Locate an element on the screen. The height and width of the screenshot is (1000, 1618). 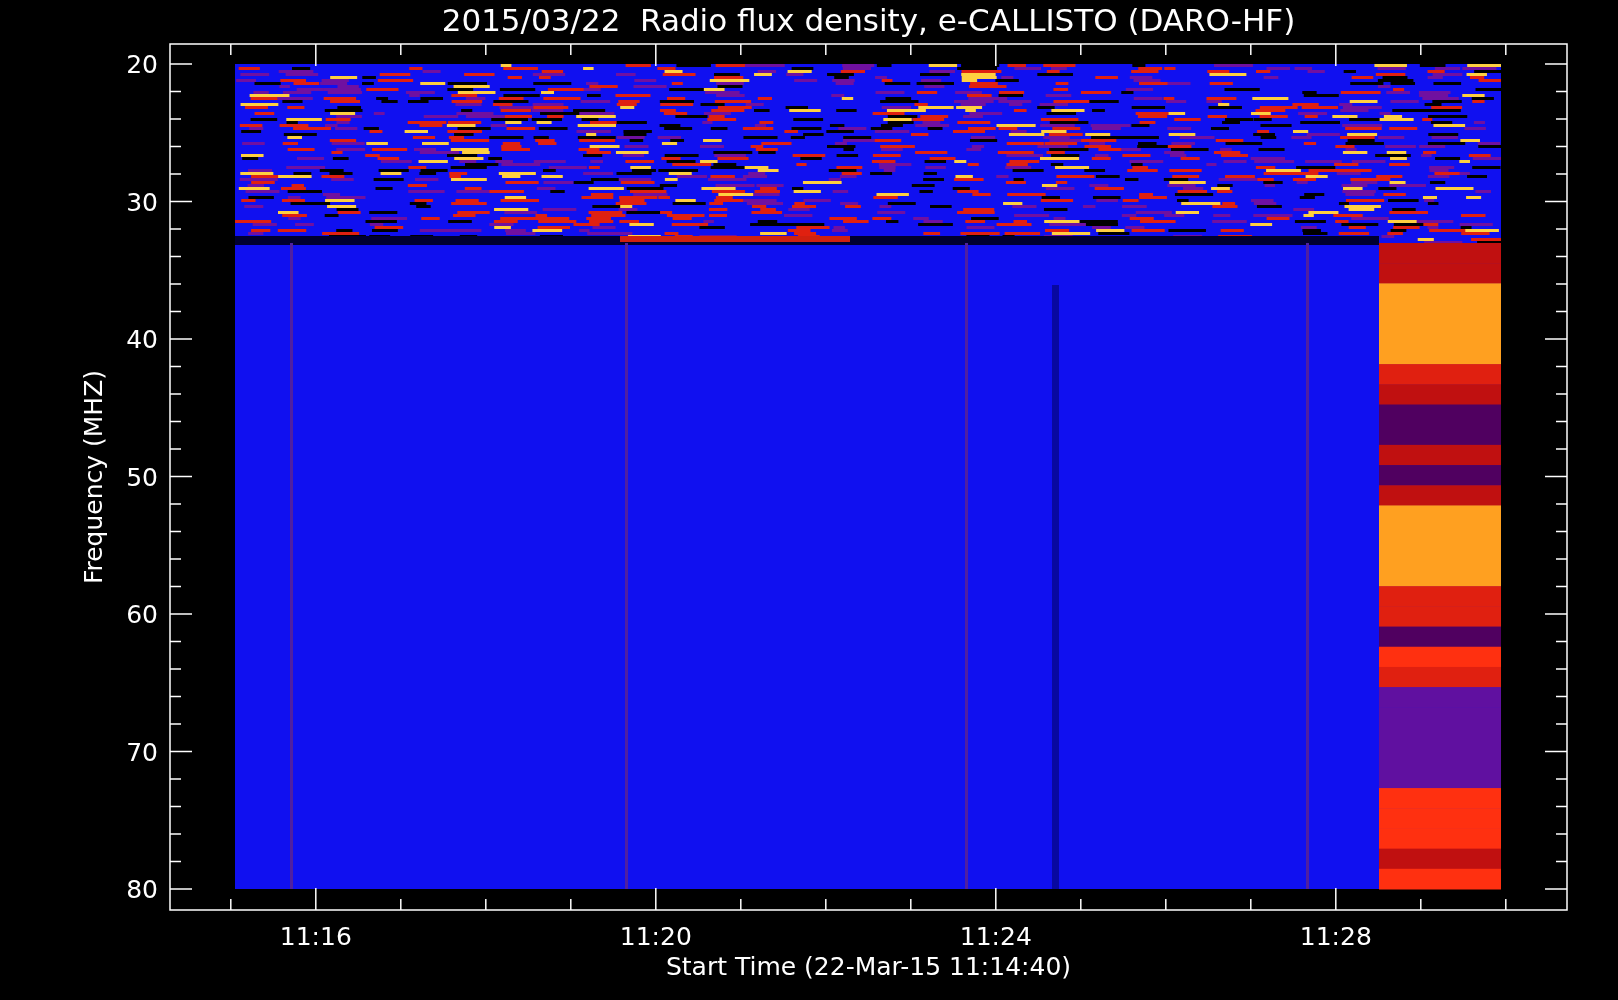
chart-title: 2015/03/22 Radio flux density, e-CALLISTO (DARO-HF) is located at coordinates (868, 20).